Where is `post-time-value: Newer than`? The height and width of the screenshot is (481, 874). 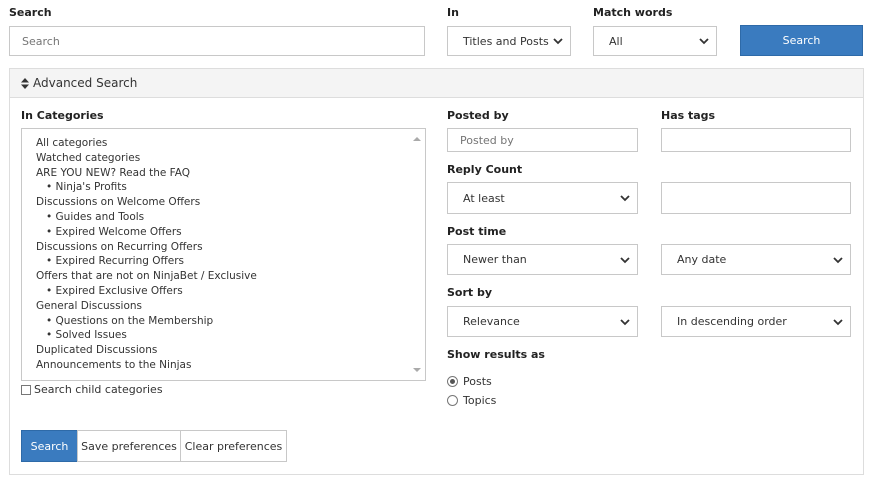 post-time-value: Newer than is located at coordinates (495, 259).